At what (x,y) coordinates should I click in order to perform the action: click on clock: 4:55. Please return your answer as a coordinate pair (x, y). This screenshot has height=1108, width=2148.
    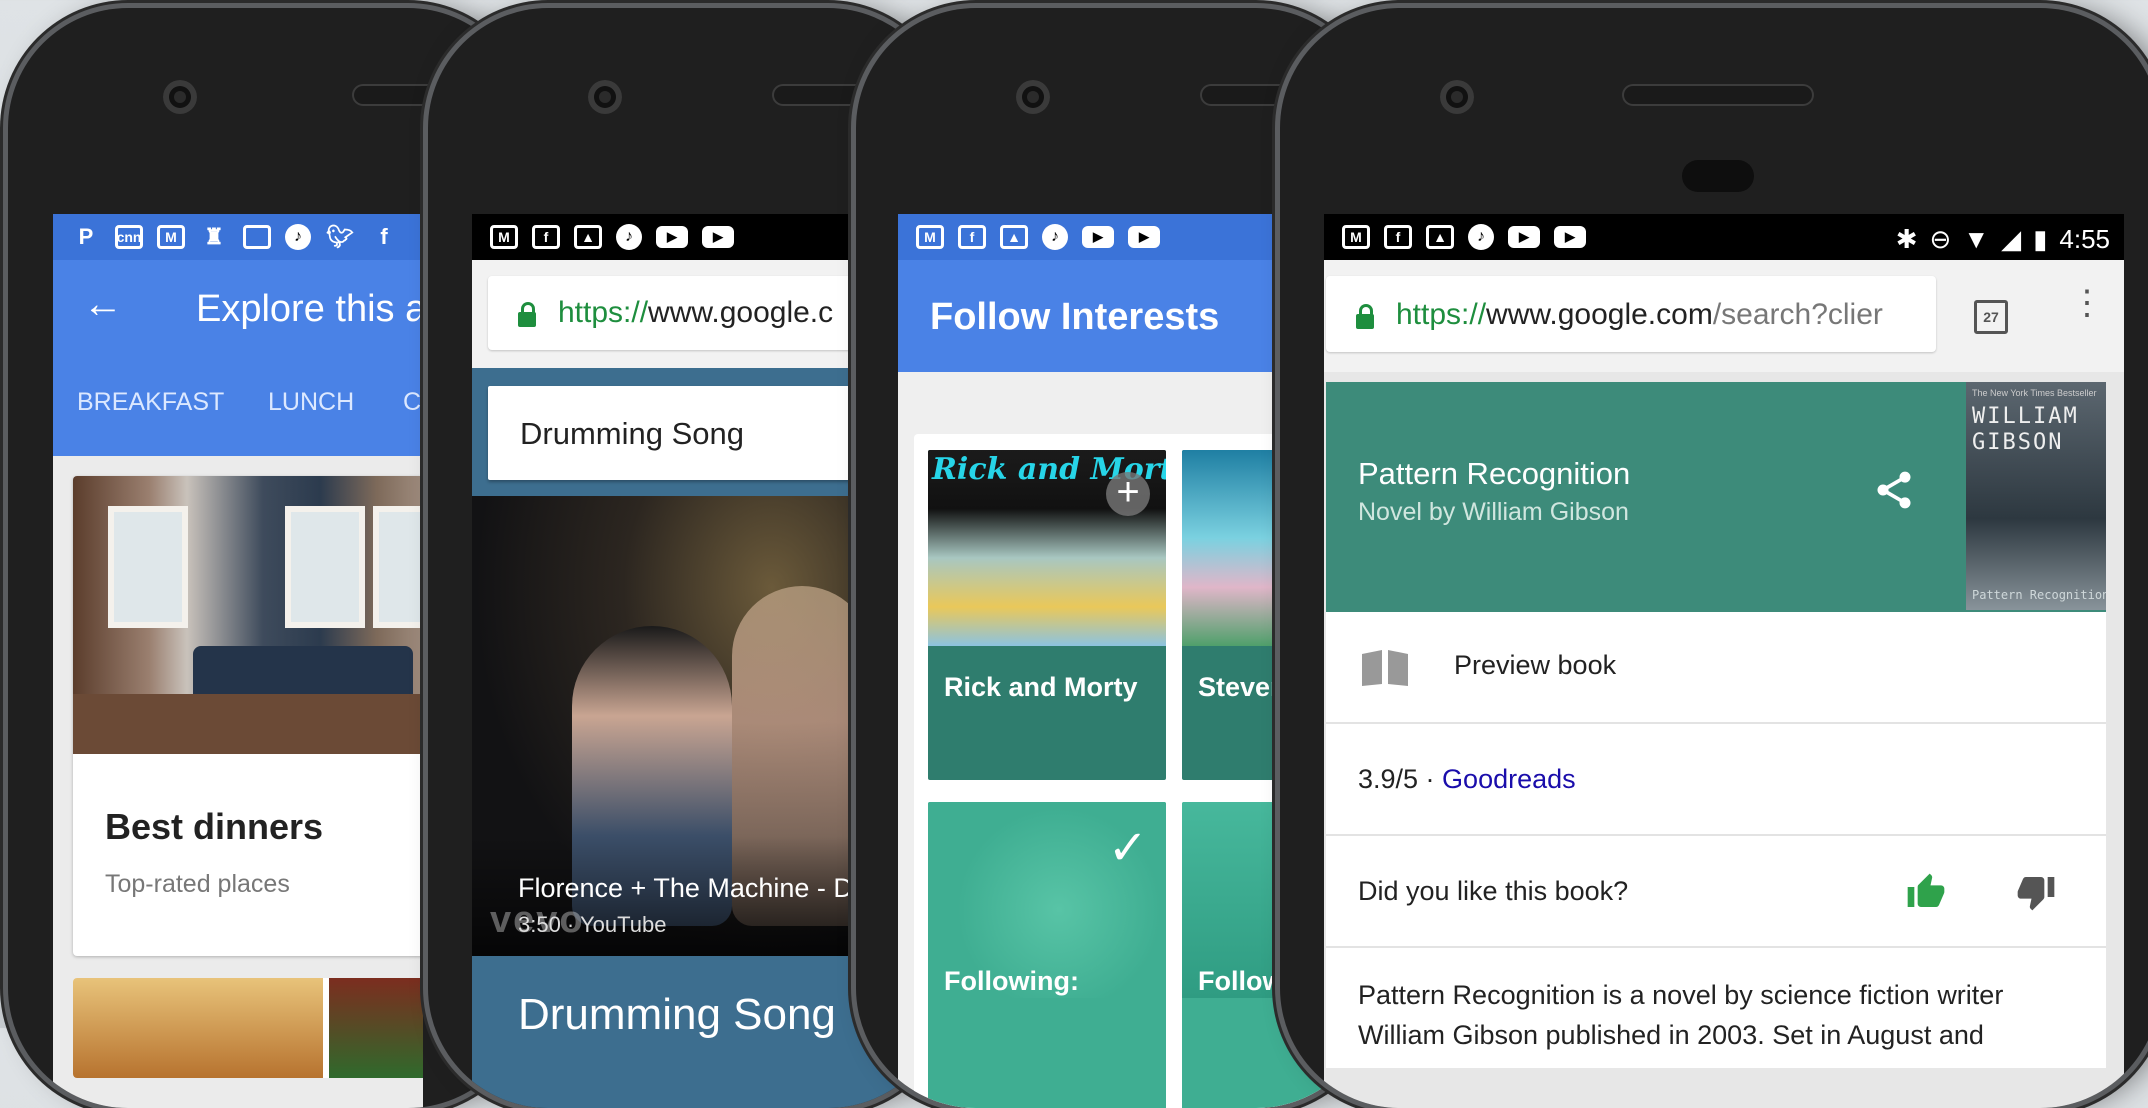
    Looking at the image, I should click on (2084, 239).